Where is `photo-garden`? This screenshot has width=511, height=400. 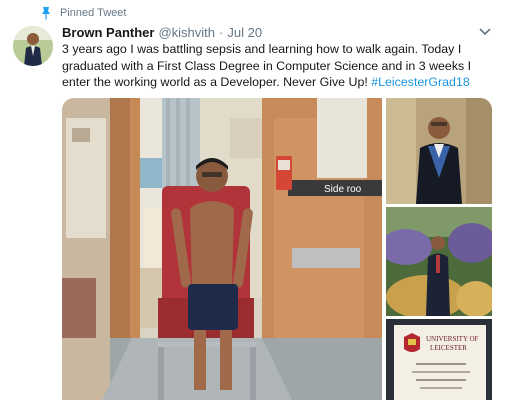
photo-garden is located at coordinates (439, 261).